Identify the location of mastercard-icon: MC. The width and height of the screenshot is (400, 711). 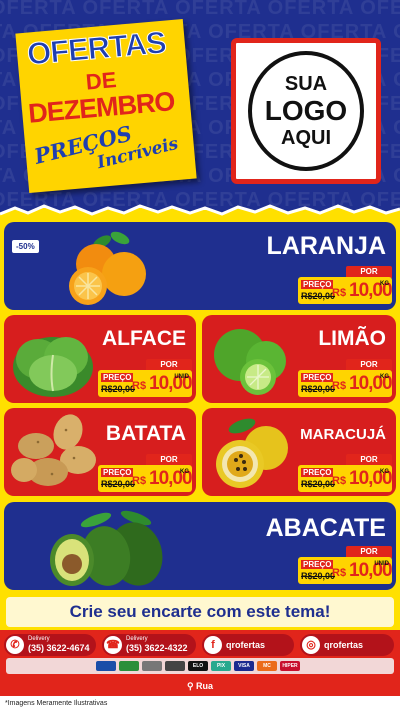
(267, 666).